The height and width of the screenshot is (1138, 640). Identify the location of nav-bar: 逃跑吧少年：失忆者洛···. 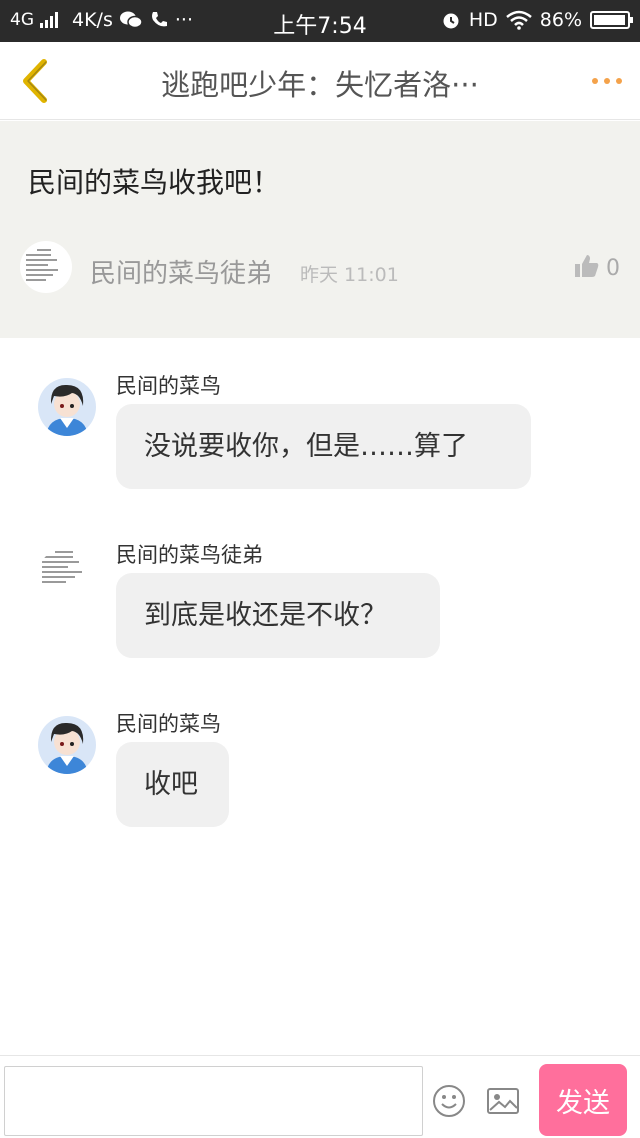
(320, 81).